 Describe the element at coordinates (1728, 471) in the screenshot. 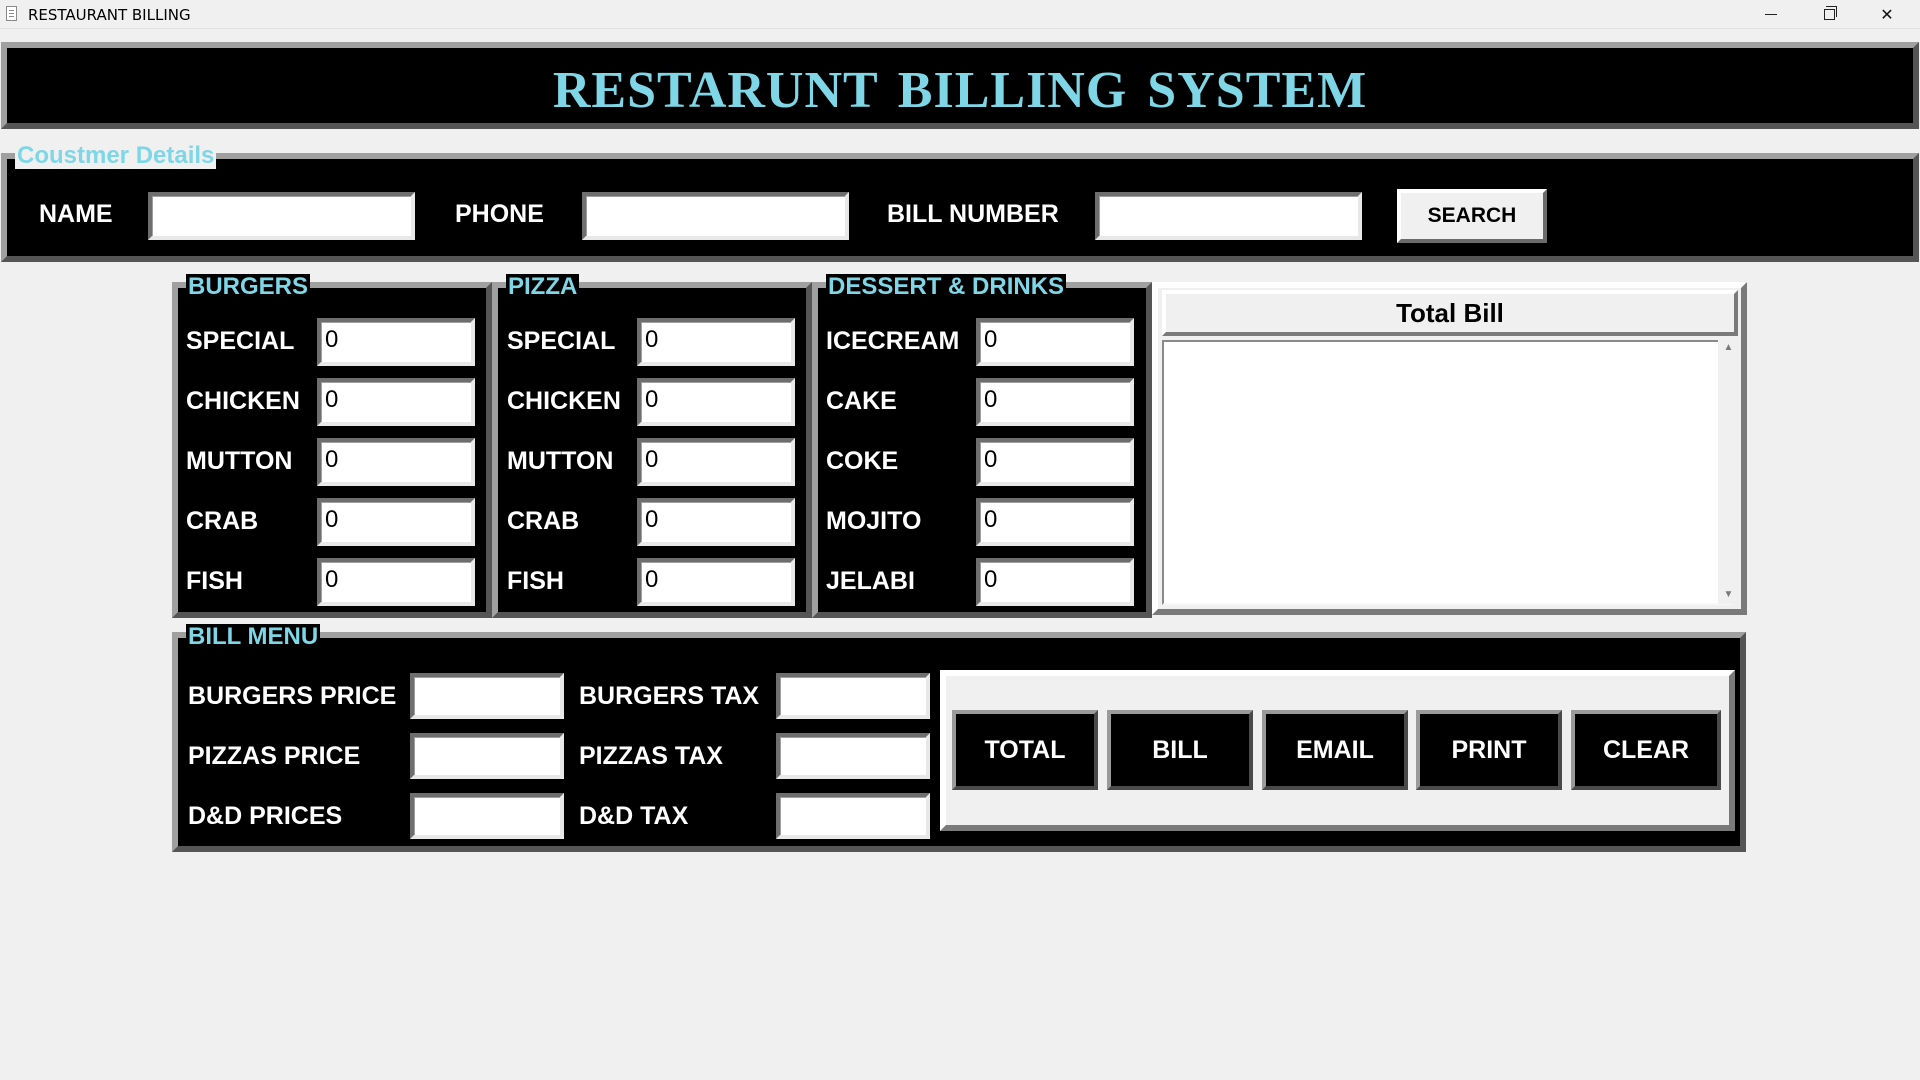

I see `bill-scrollbar: ▲ ▼` at that location.